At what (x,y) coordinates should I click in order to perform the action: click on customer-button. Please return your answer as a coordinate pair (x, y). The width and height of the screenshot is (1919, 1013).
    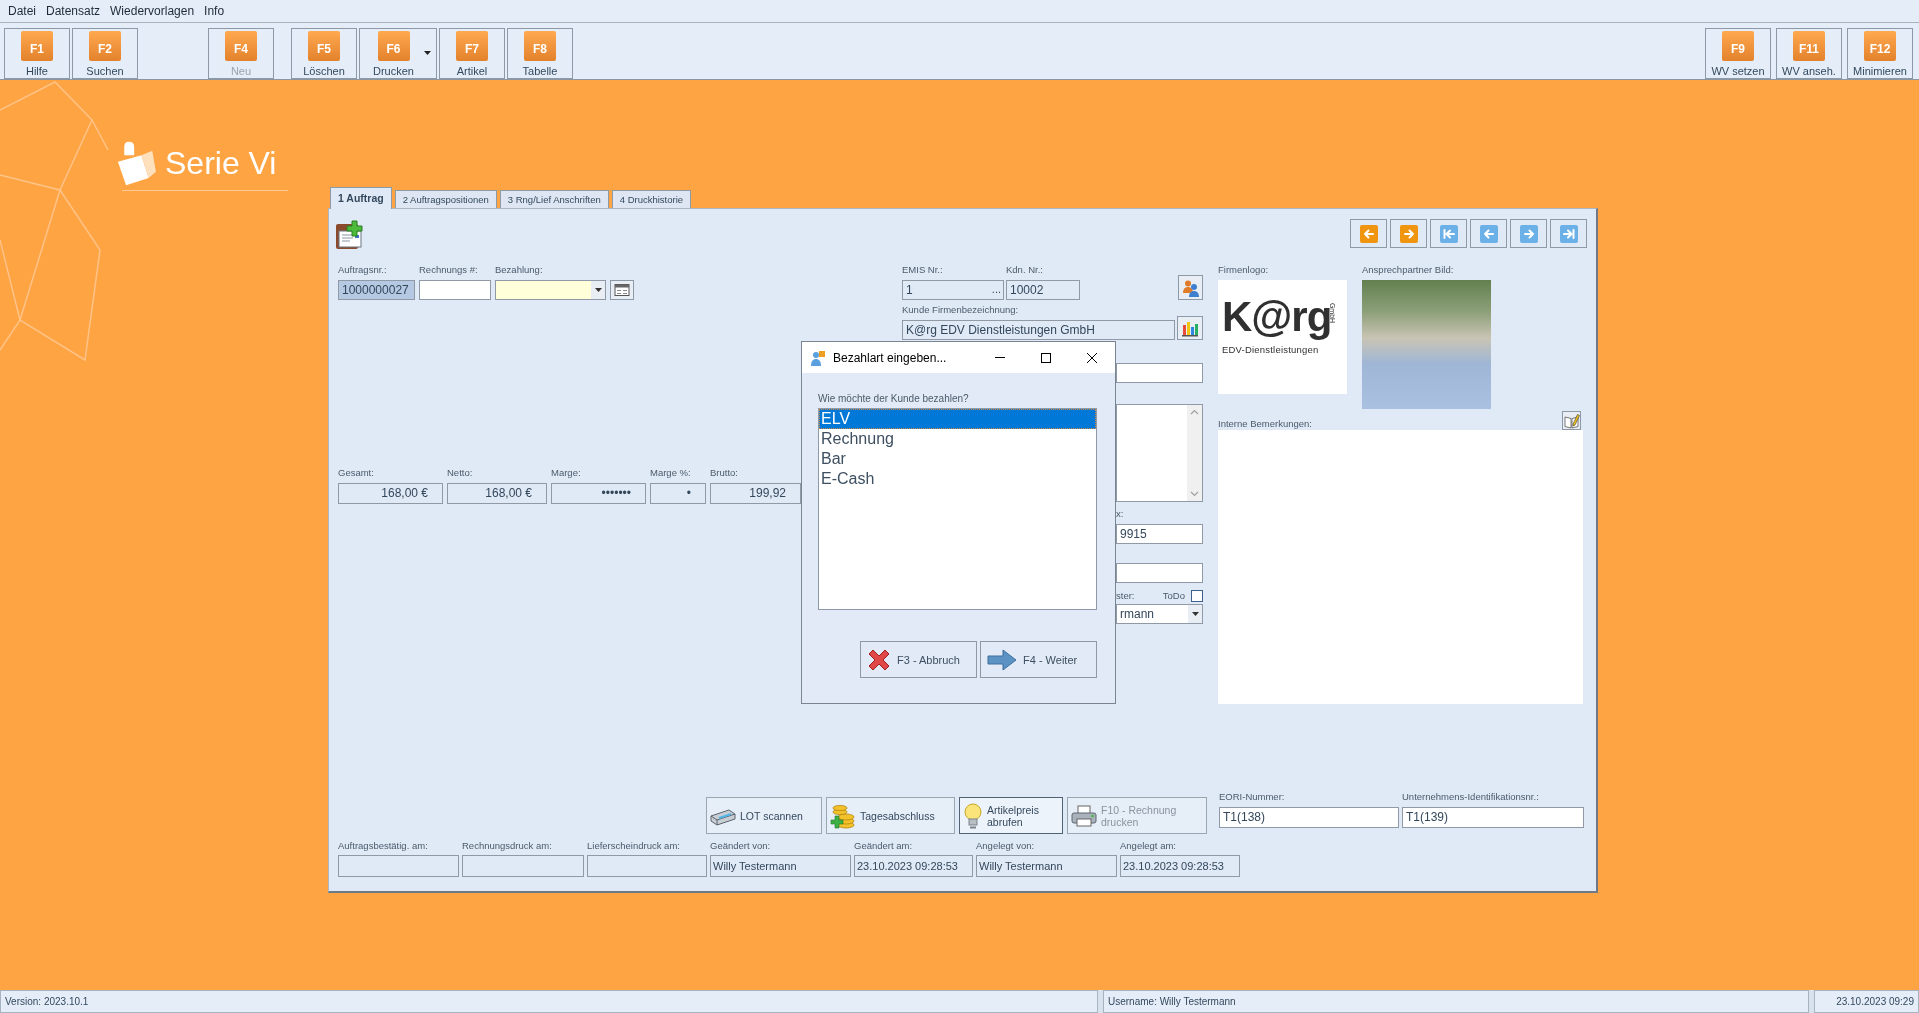
    Looking at the image, I should click on (1190, 287).